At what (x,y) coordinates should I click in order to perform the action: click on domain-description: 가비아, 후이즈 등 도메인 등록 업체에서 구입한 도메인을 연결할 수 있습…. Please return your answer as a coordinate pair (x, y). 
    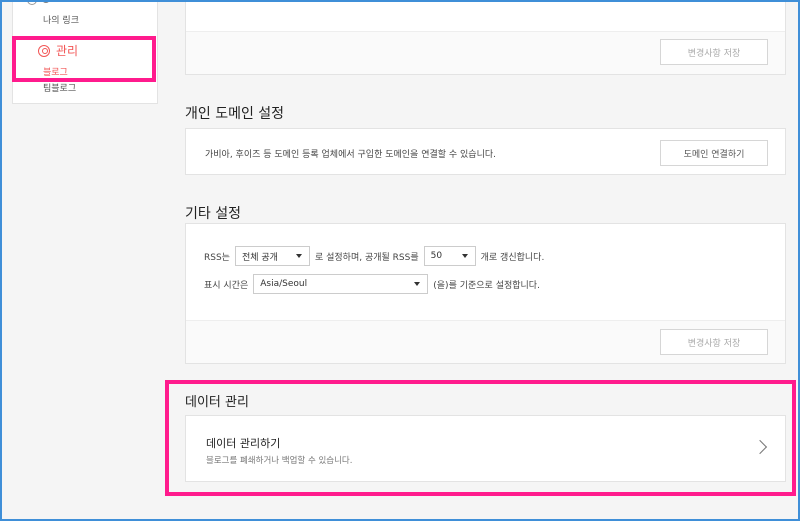
    Looking at the image, I should click on (351, 155).